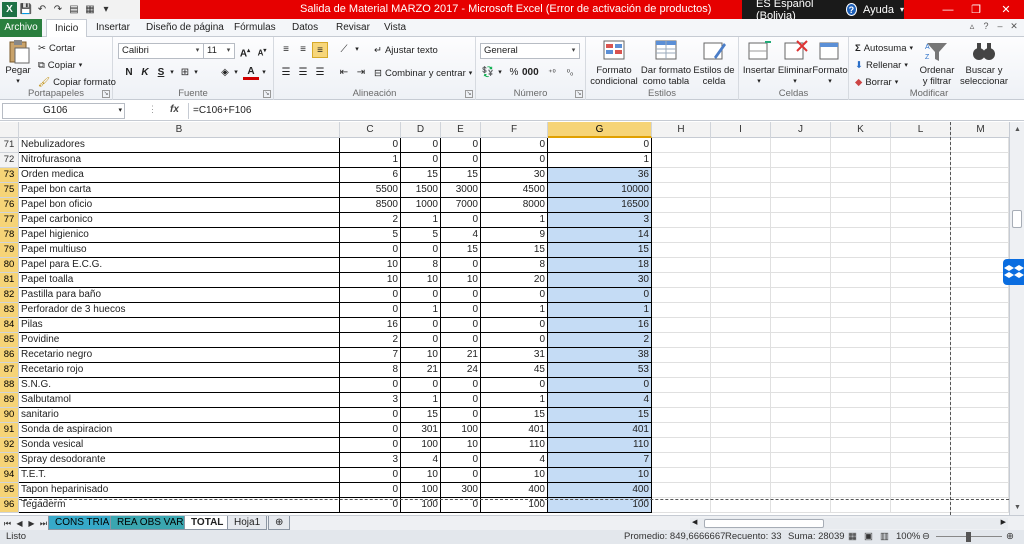 The width and height of the screenshot is (1024, 544). What do you see at coordinates (9, 265) in the screenshot?
I see `row-header: 80` at bounding box center [9, 265].